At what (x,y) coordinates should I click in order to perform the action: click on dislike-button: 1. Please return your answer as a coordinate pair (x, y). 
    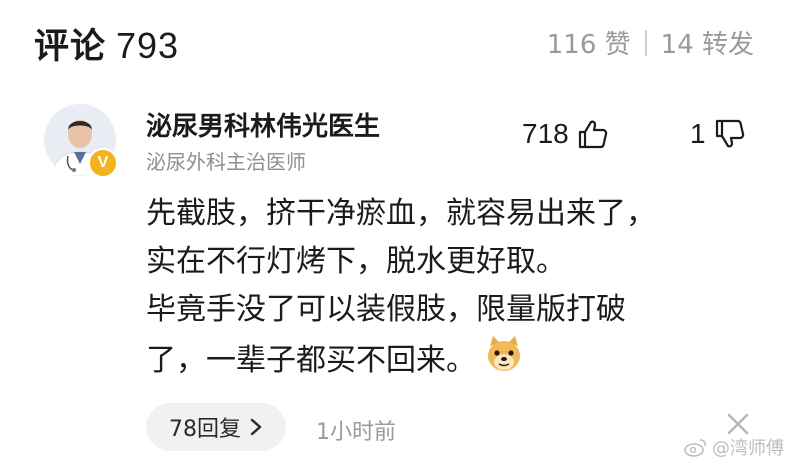
    Looking at the image, I should click on (718, 134).